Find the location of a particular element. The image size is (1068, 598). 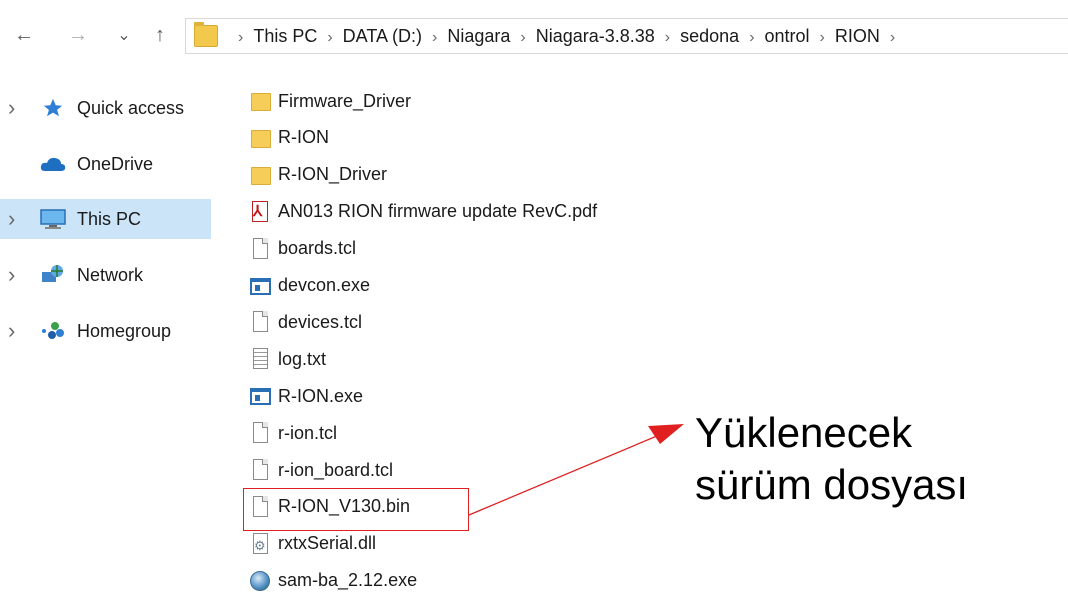

file-name: boards.tcl is located at coordinates (317, 248).